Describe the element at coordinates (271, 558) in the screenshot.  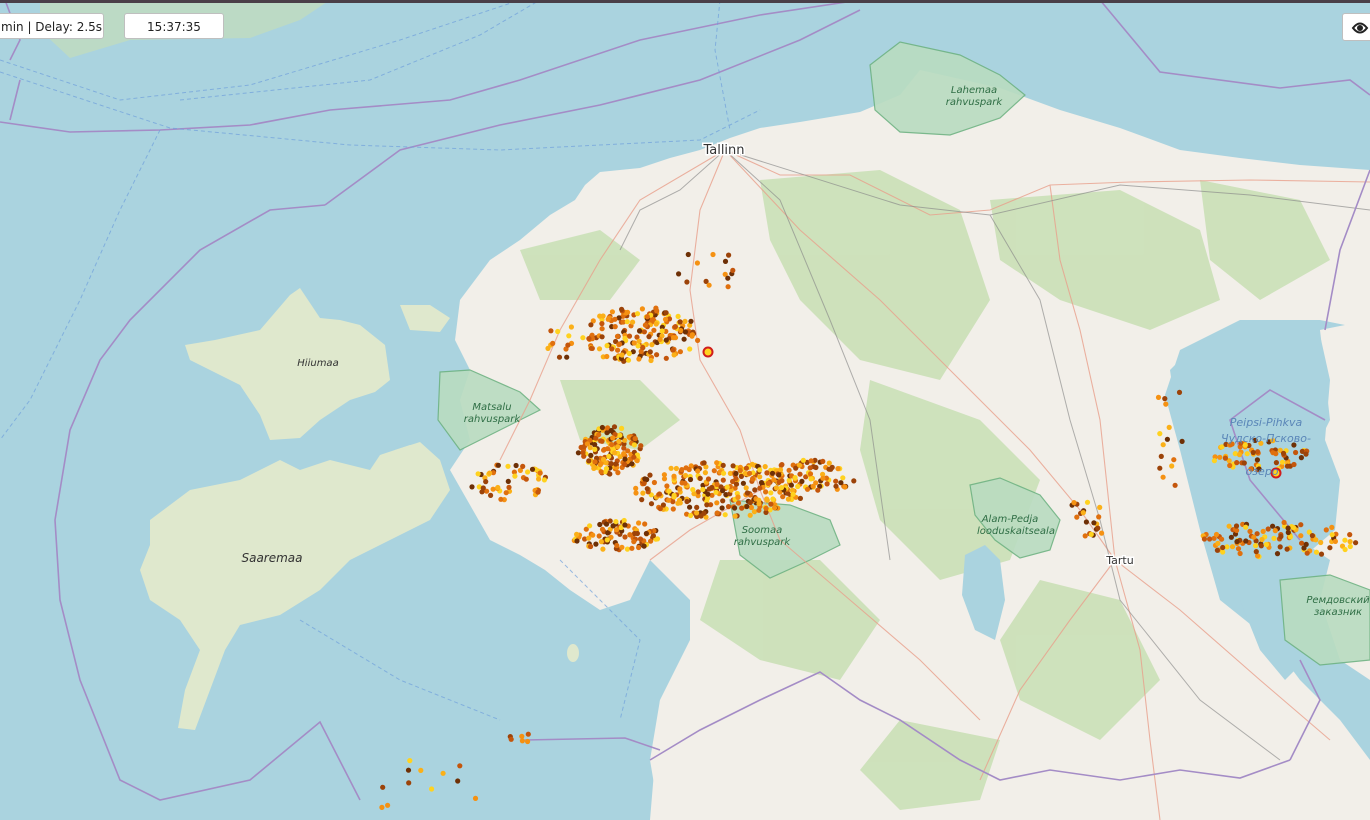
I see `label-saaremaa: Saaremaa` at that location.